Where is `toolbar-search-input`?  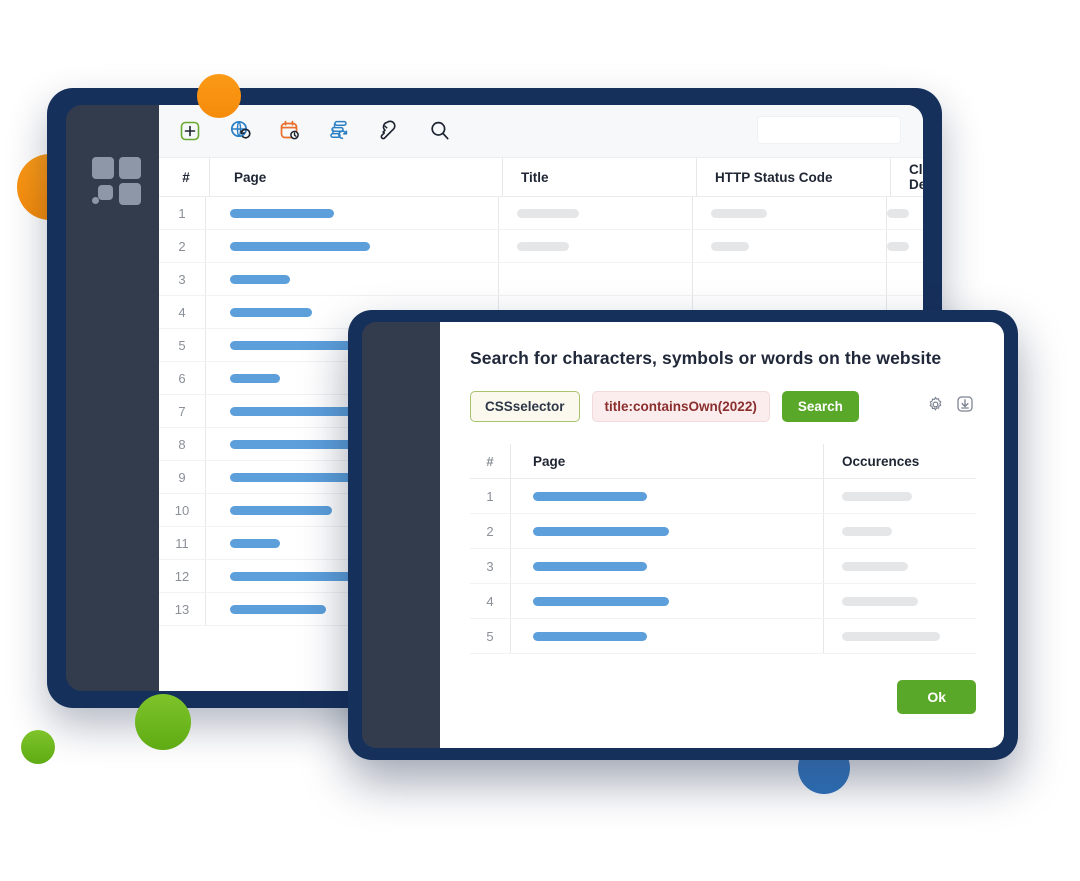 toolbar-search-input is located at coordinates (829, 130).